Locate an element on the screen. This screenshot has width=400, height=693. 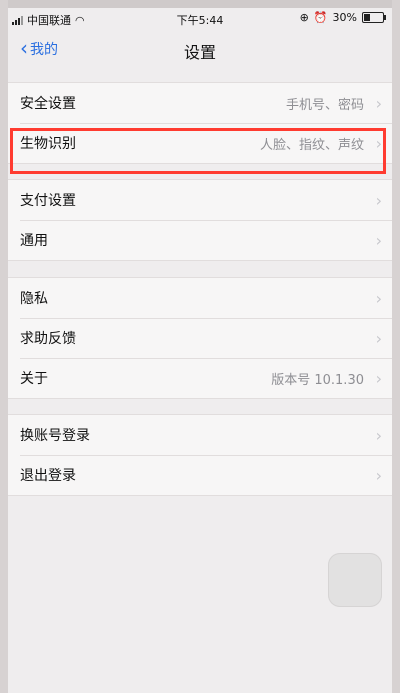
status-right: ⊕ ⏰ 30% is located at coordinates (342, 17).